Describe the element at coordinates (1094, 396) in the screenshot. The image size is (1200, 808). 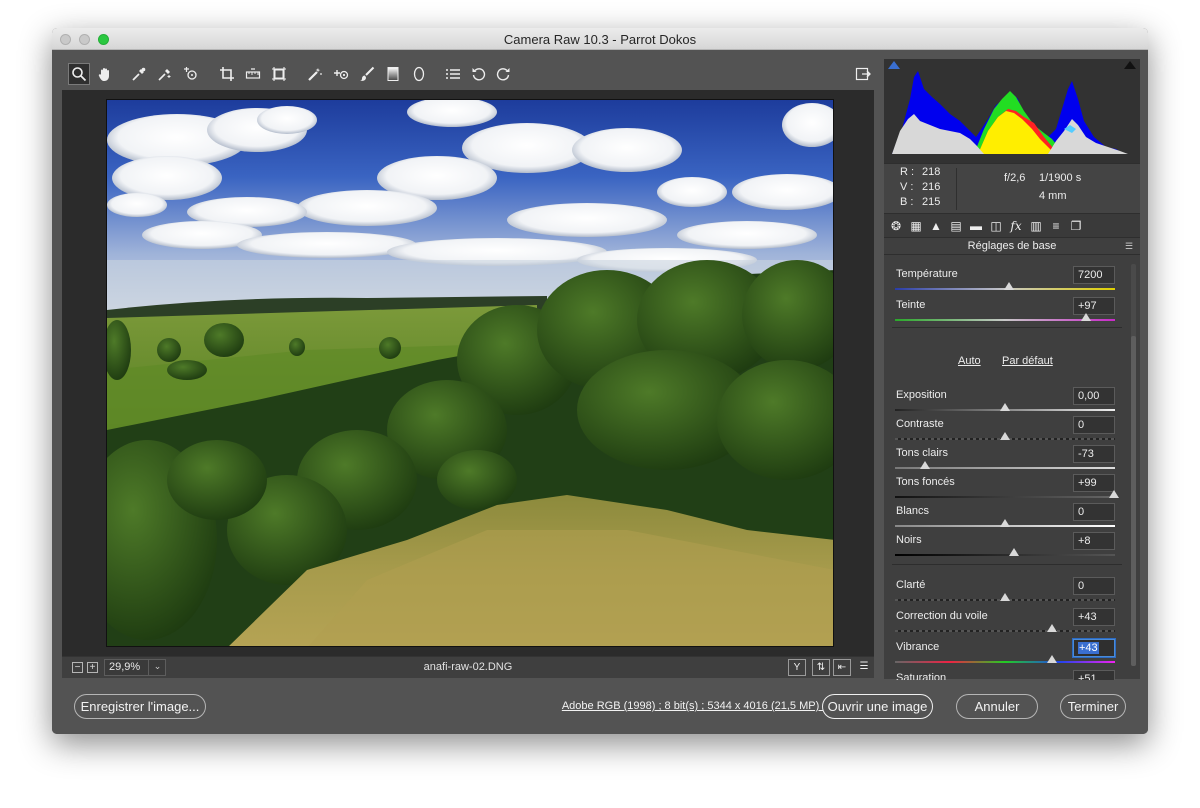
I see `exposure-value-field: 0,00` at that location.